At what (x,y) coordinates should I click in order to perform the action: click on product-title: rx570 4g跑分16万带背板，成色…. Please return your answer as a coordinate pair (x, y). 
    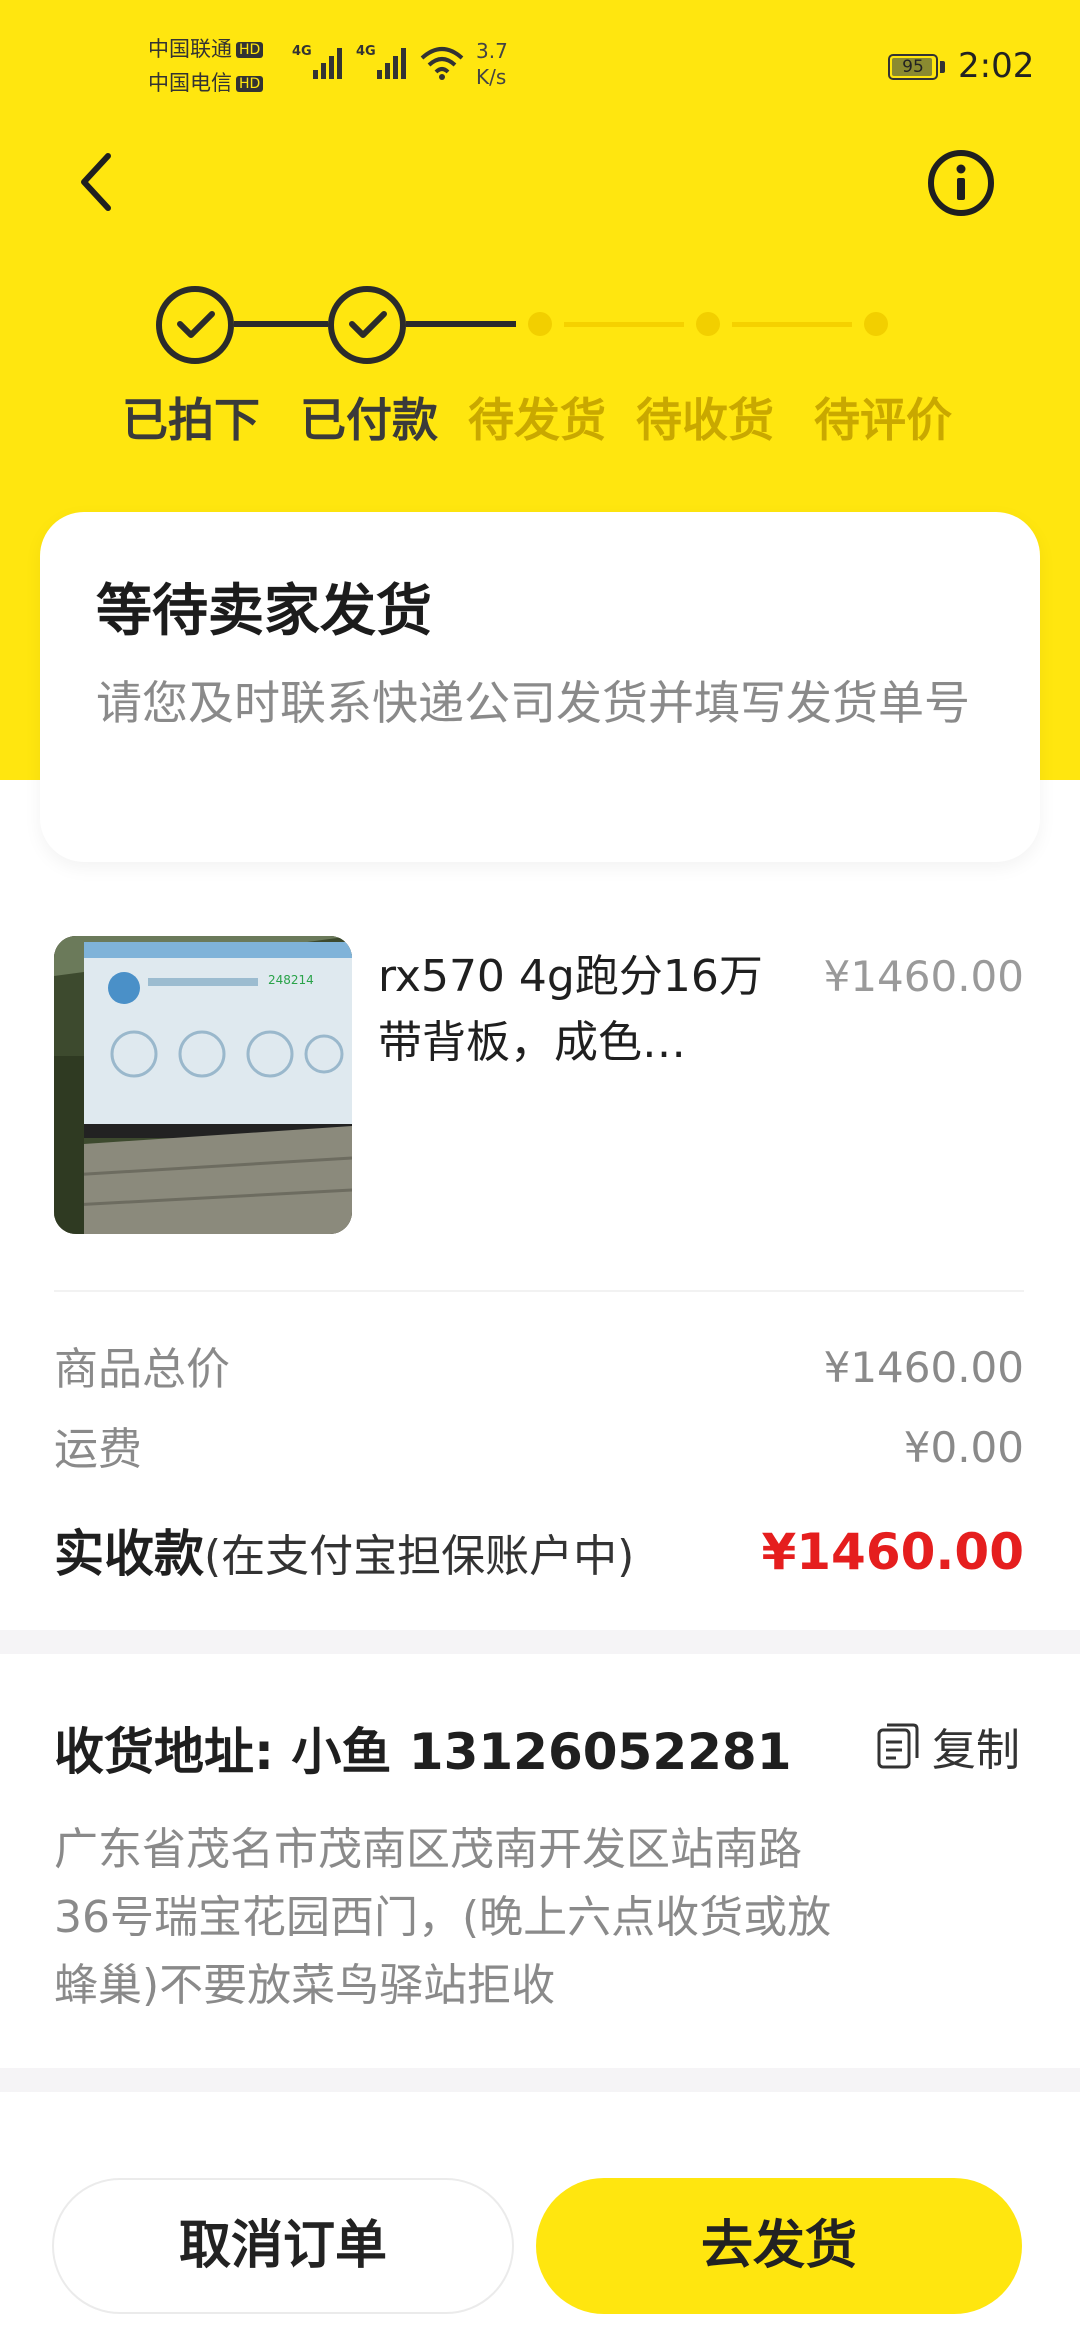
    Looking at the image, I should click on (578, 1010).